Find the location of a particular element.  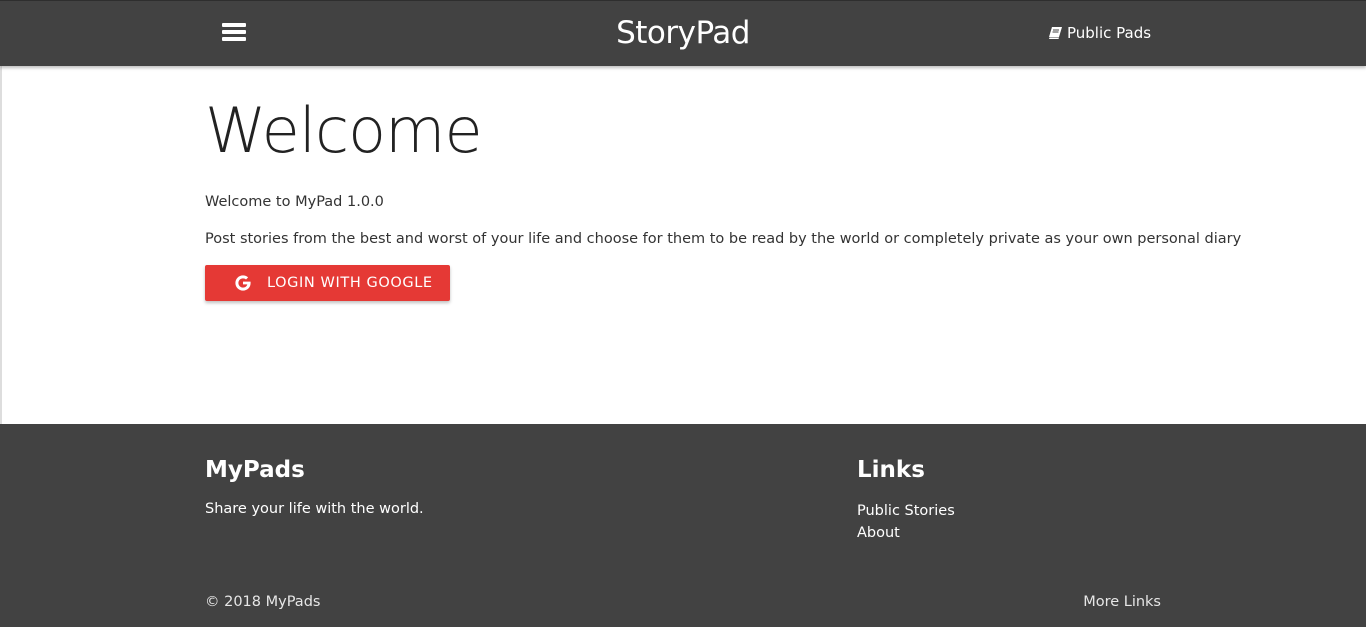

brand-logo: StoryPad is located at coordinates (683, 33).